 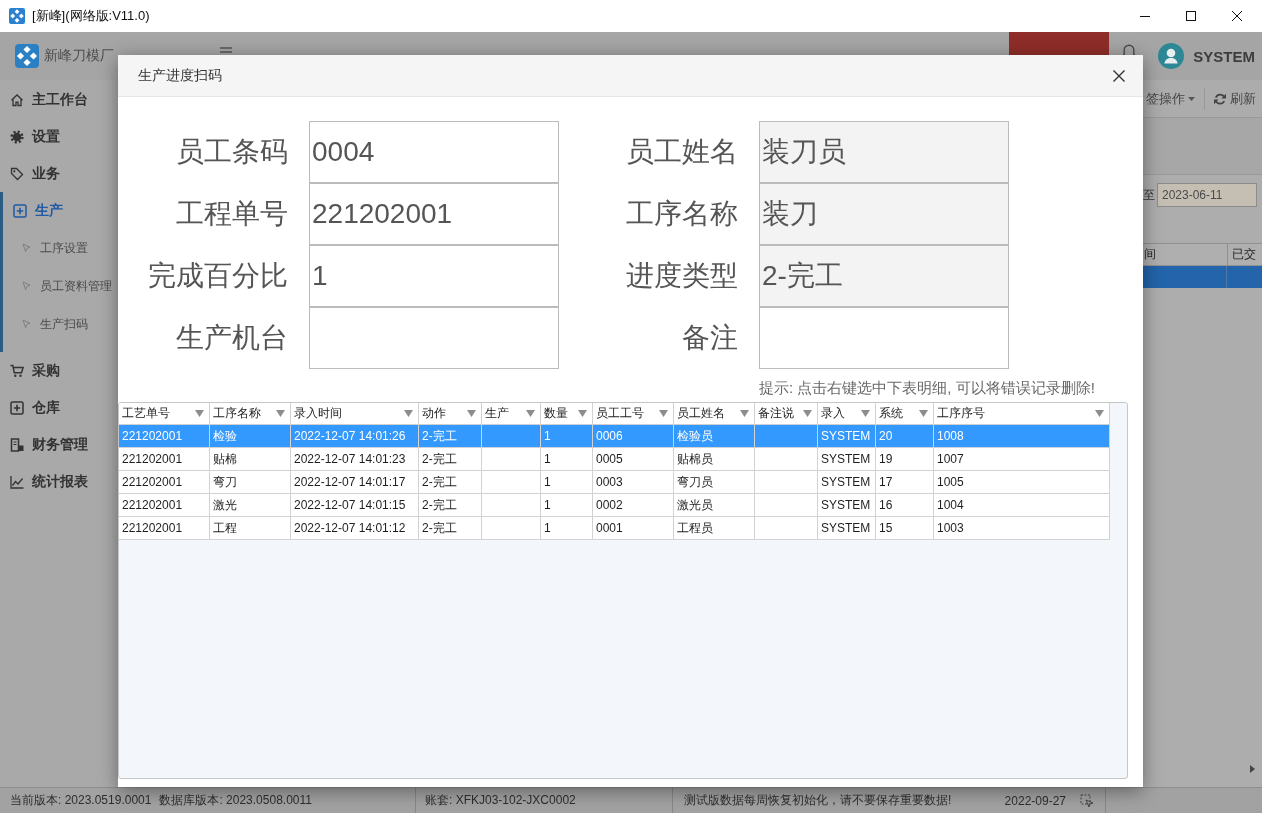 What do you see at coordinates (218, 276) in the screenshot?
I see `field-label: 完成百分比` at bounding box center [218, 276].